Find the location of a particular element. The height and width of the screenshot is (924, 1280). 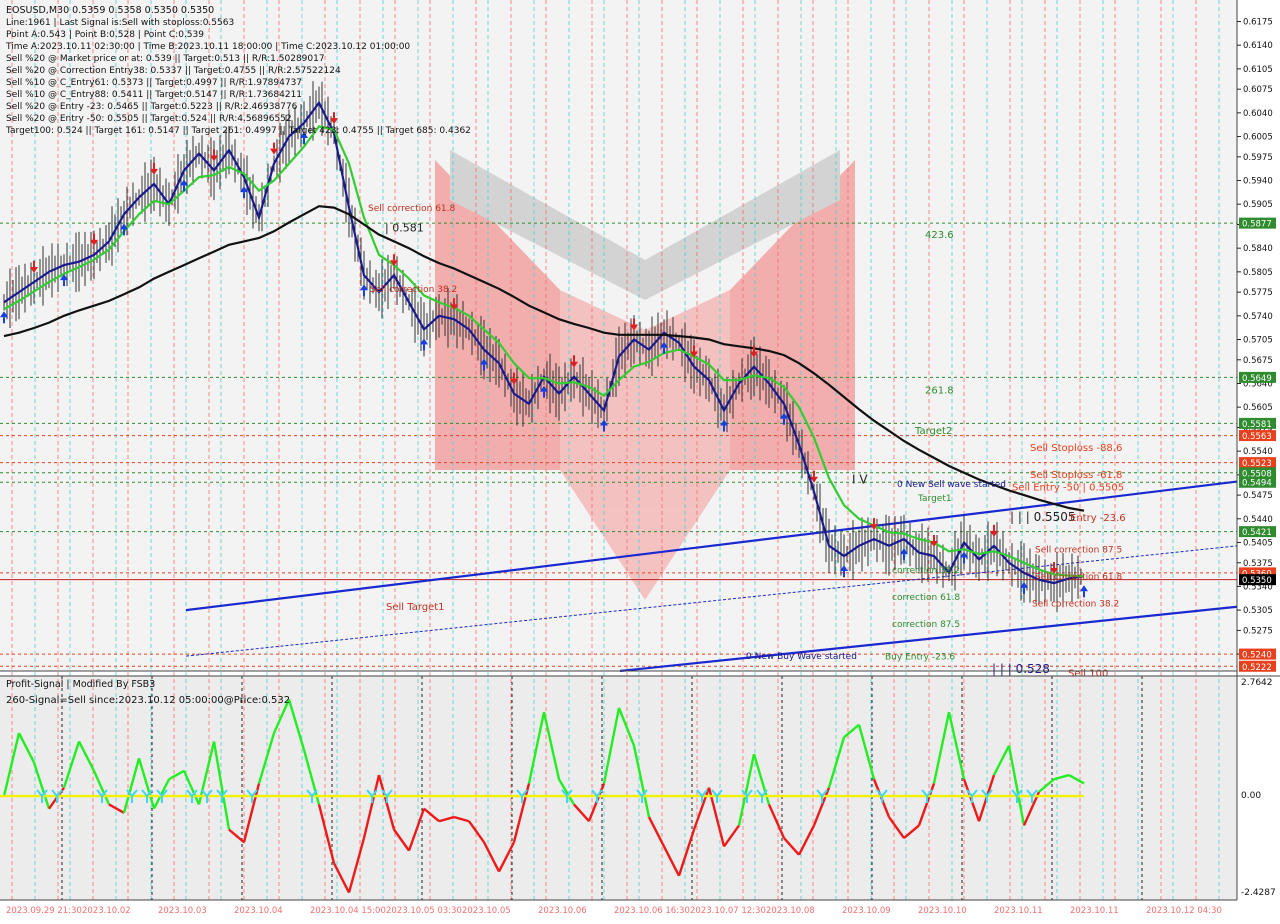

time-tick: 2023.10.12 04:30 is located at coordinates (1184, 911).